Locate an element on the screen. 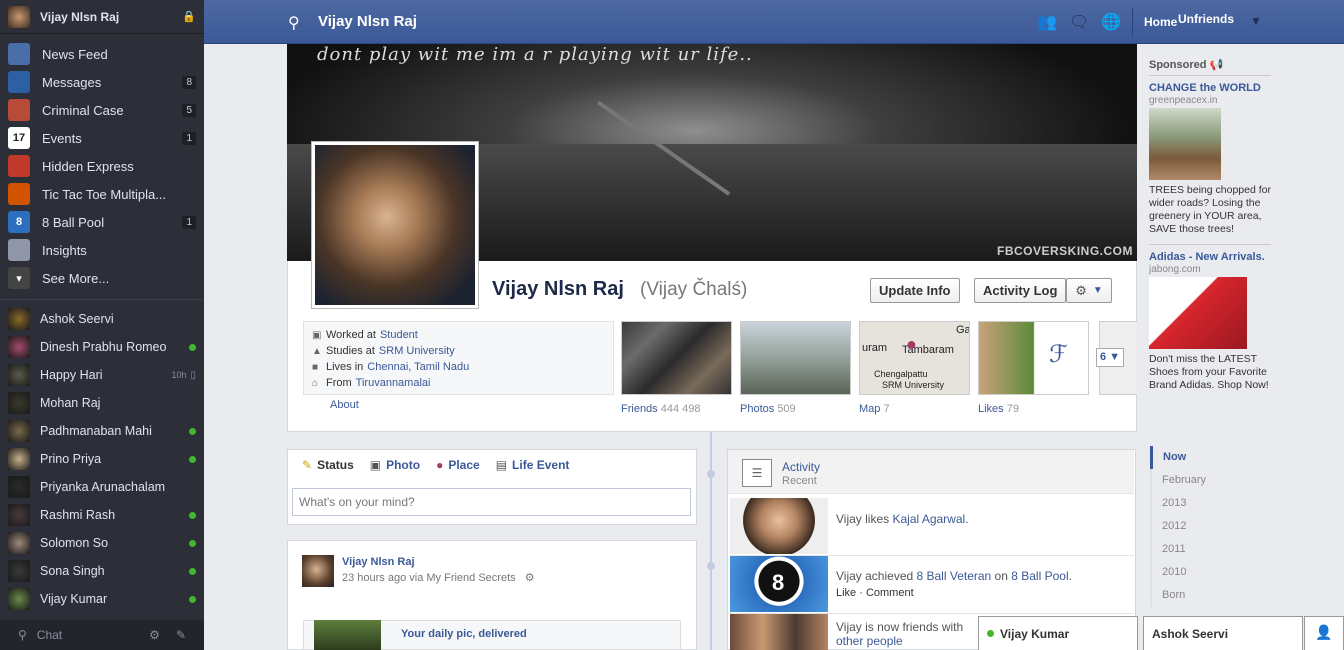 Image resolution: width=1344 pixels, height=650 pixels. ad-title: Adidas - New Arrivals. is located at coordinates (1210, 257).